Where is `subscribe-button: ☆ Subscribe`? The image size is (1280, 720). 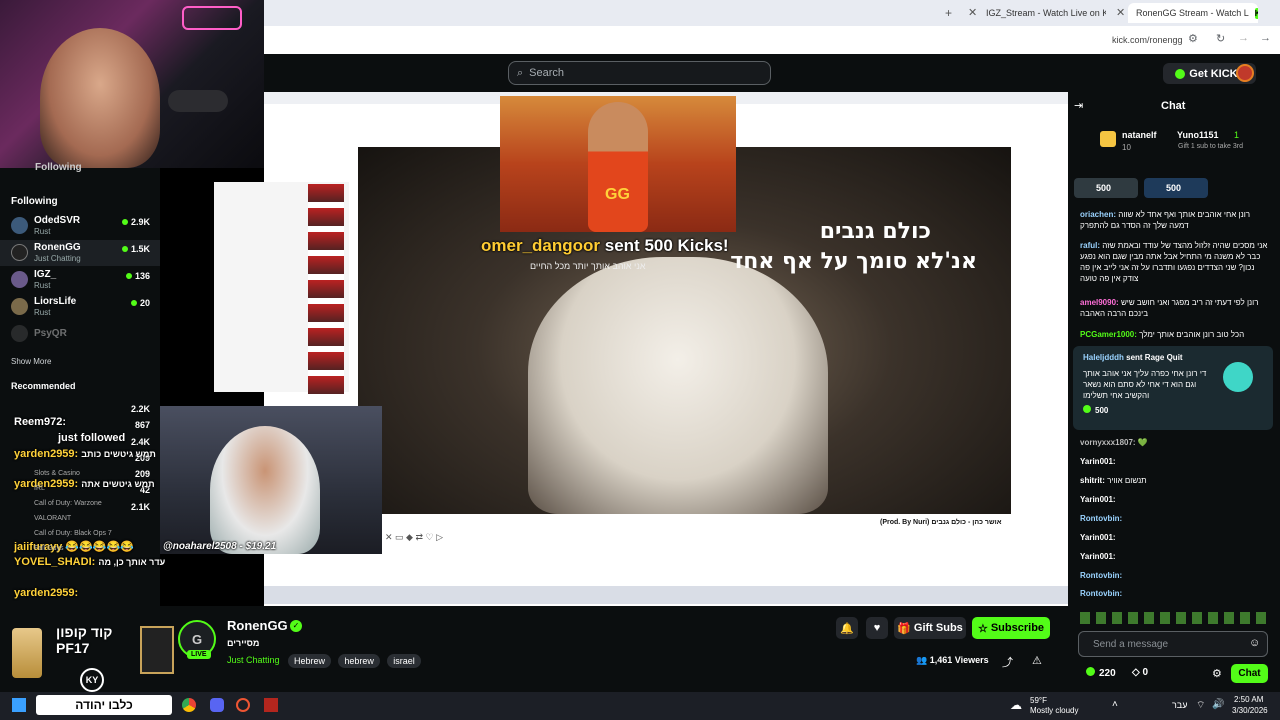
subscribe-button: ☆ Subscribe is located at coordinates (1011, 628).